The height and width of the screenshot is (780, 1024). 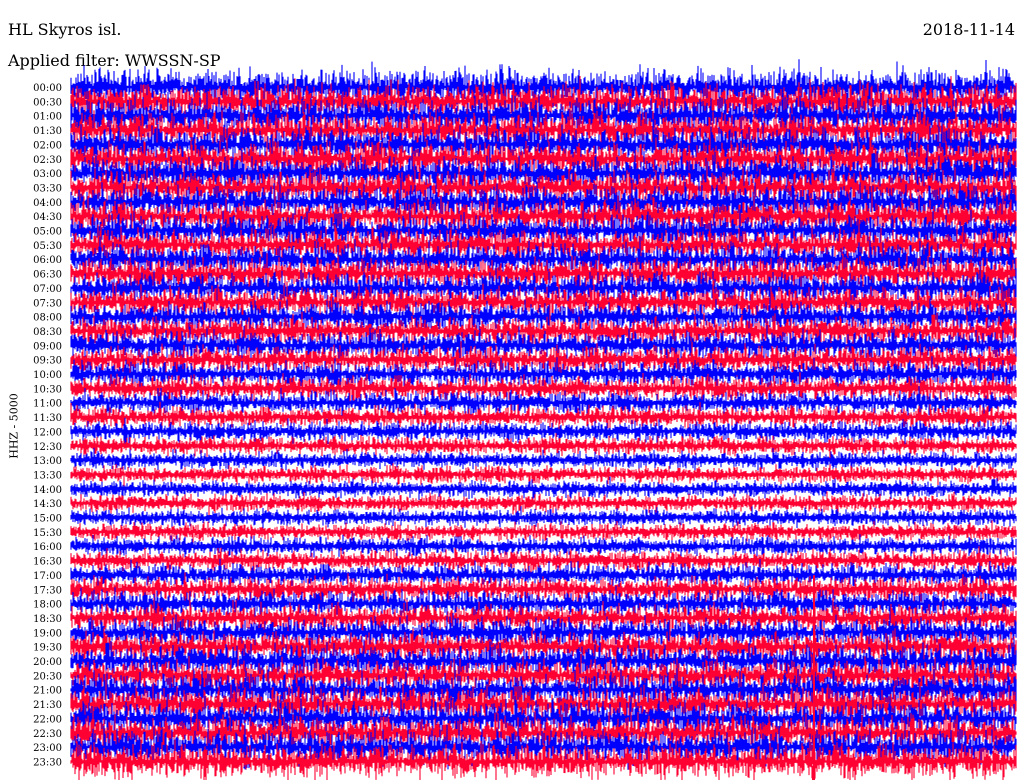 What do you see at coordinates (47, 404) in the screenshot?
I see `row-time-label: 11:00` at bounding box center [47, 404].